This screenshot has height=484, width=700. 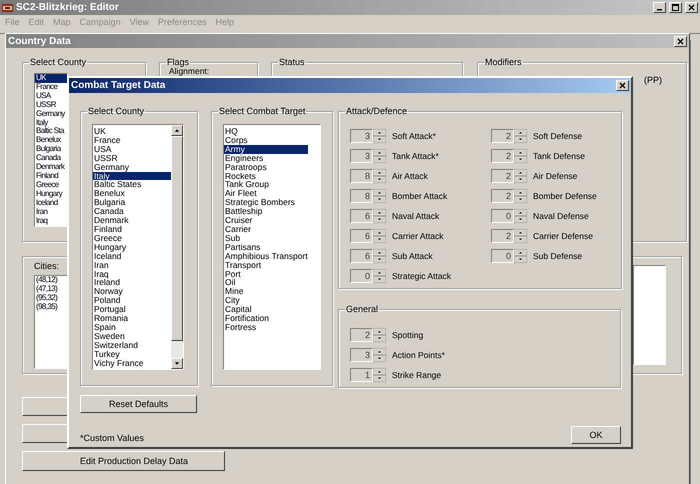 I want to click on list-item: Baltic Sta, so click(x=51, y=131).